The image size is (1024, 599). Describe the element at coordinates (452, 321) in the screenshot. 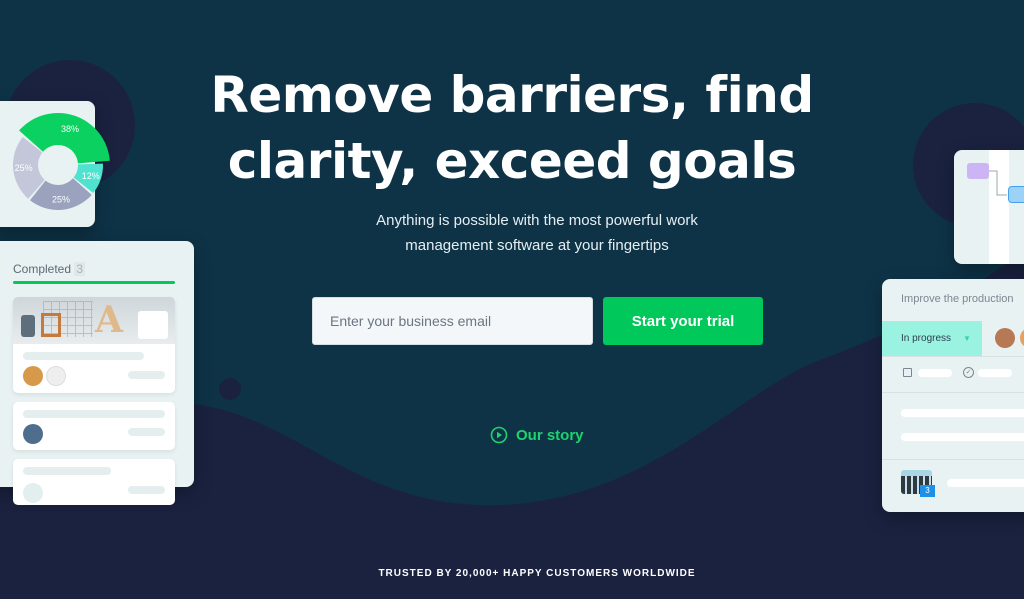

I see `email-input` at that location.